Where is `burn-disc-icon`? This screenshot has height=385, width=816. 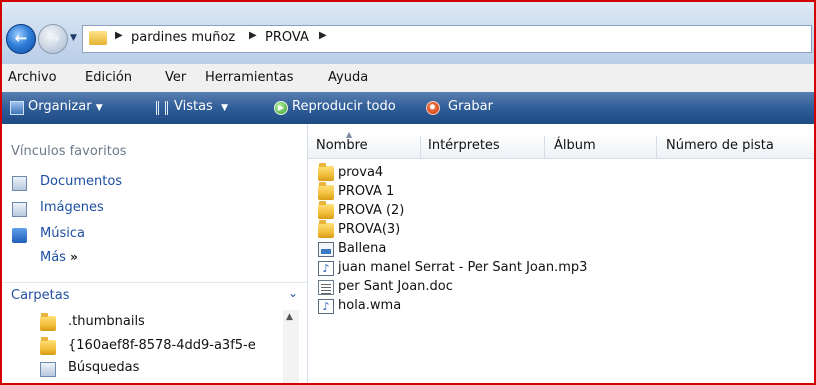
burn-disc-icon is located at coordinates (433, 108).